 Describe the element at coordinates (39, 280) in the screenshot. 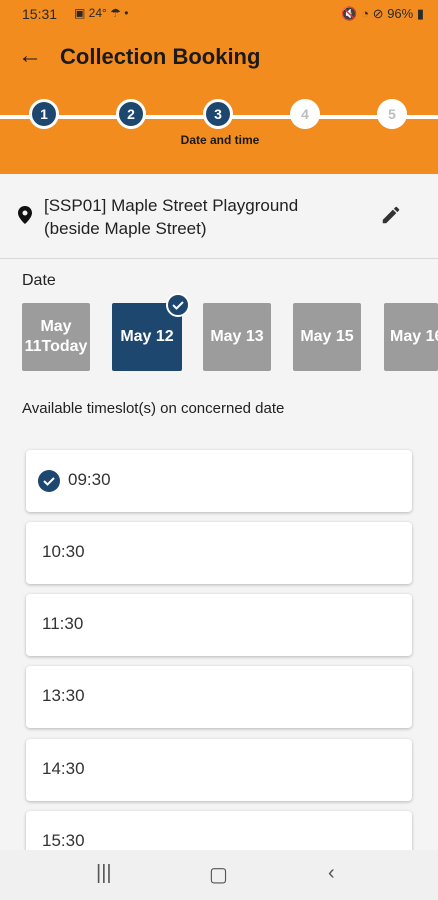

I see `date-section-label: Date` at that location.